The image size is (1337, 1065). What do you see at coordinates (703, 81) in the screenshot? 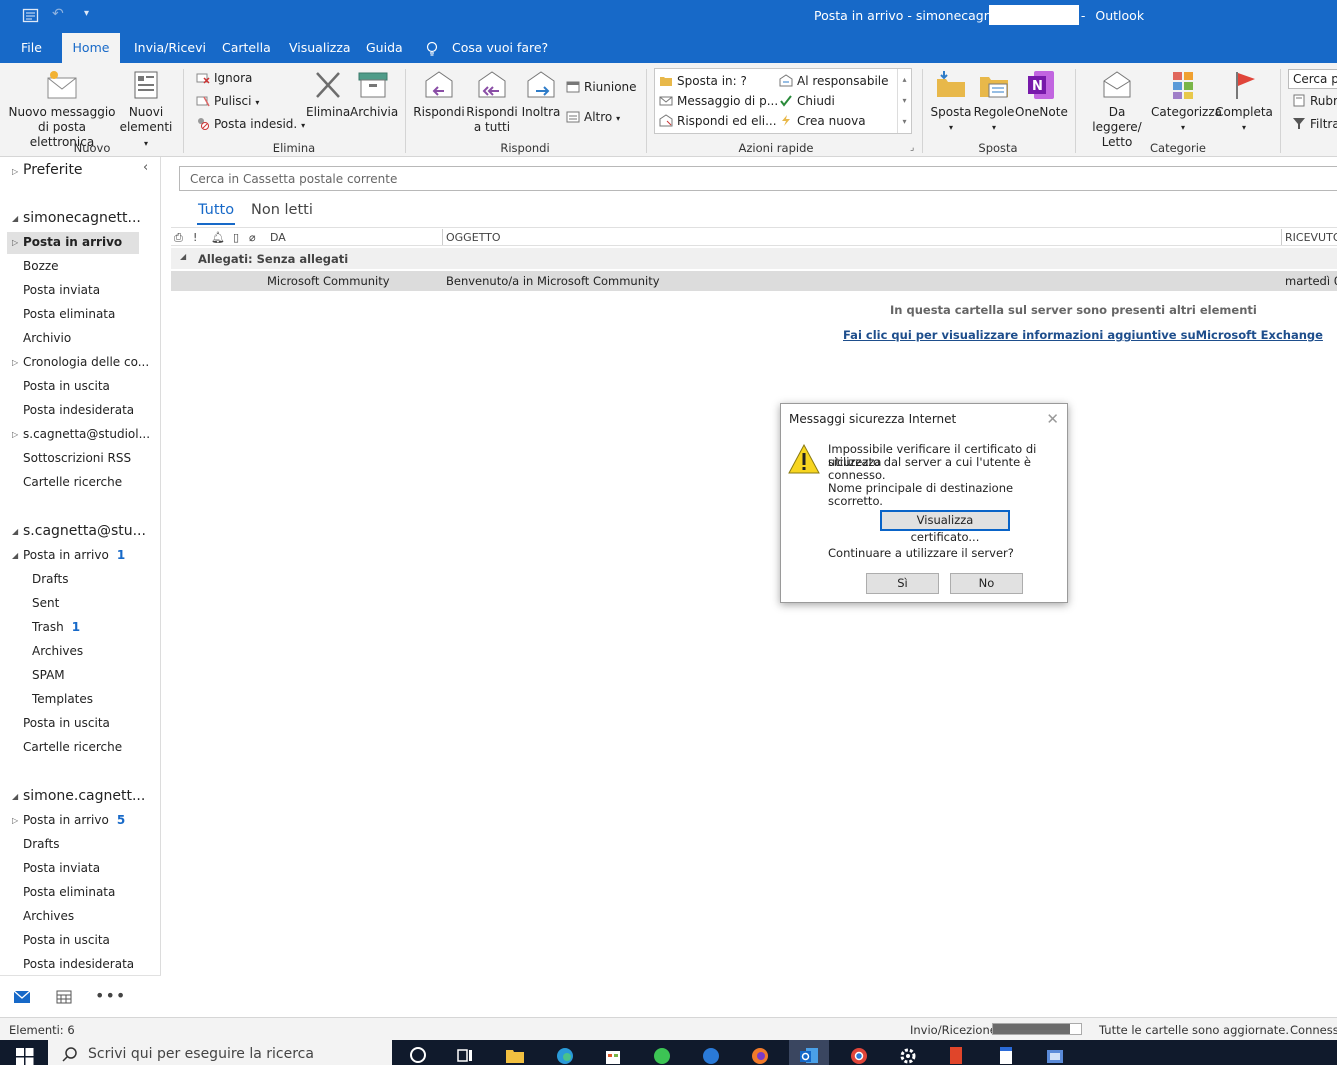
I see `quick-step-move-to: Sposta in: ?` at bounding box center [703, 81].